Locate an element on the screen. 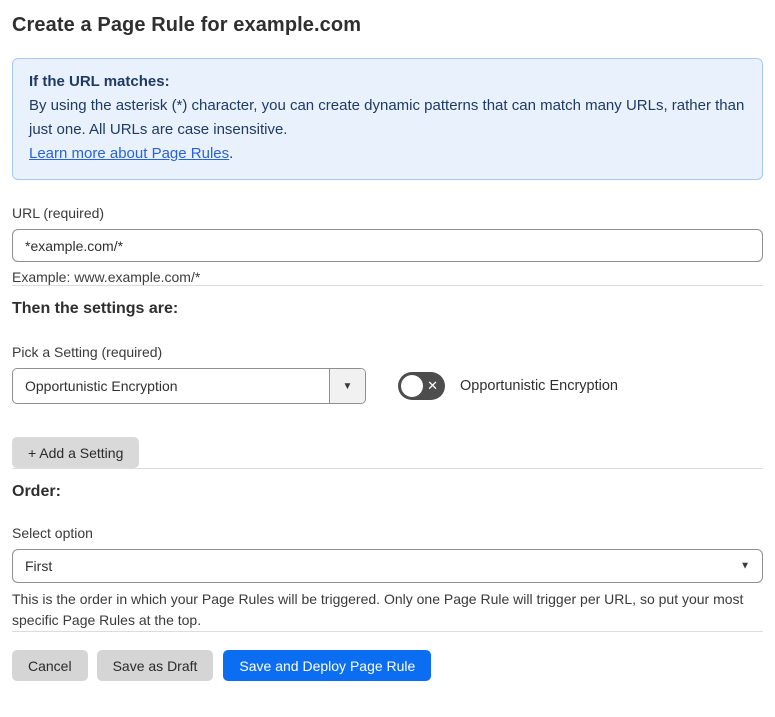  setting-dropdown-button: ▼ is located at coordinates (347, 386).